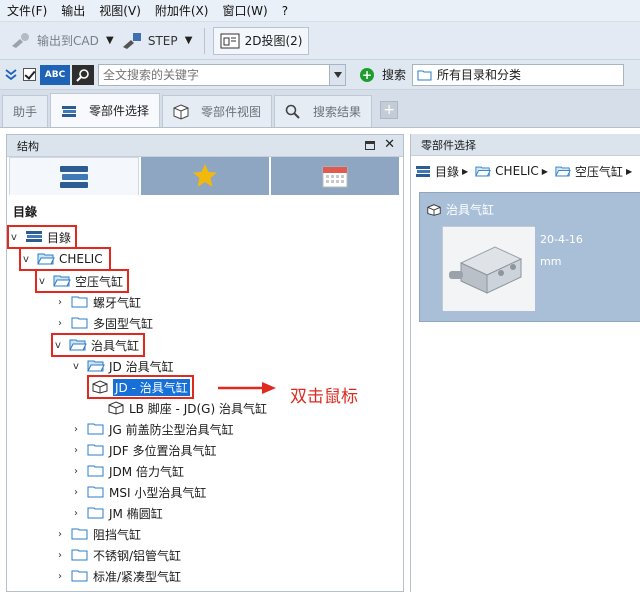 This screenshot has width=640, height=592. I want to click on tab-search-results: 搜索结果, so click(323, 111).